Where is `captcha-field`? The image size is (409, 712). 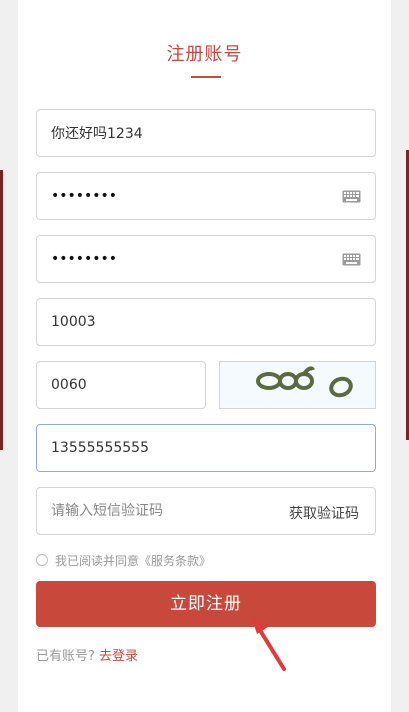
captcha-field is located at coordinates (121, 385).